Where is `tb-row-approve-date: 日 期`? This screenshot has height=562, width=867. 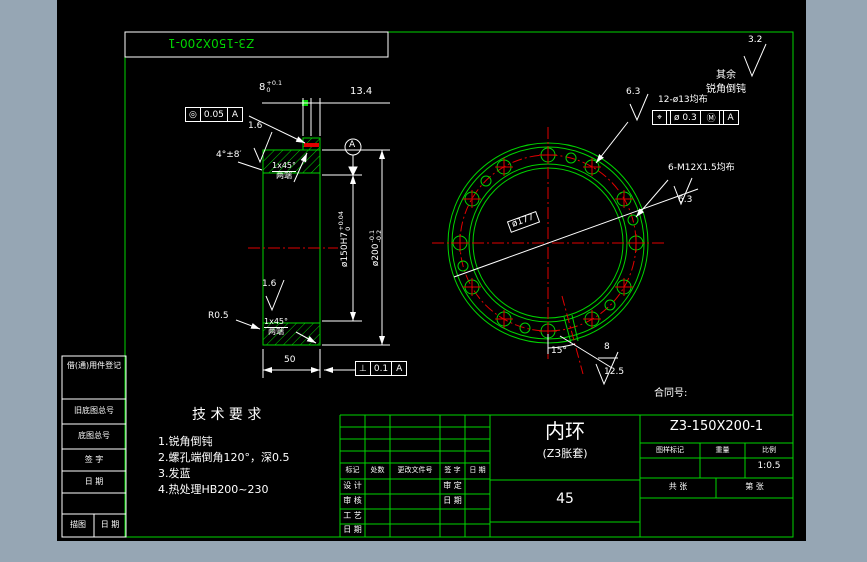
tb-row-approve-date: 日 期 is located at coordinates (452, 500).